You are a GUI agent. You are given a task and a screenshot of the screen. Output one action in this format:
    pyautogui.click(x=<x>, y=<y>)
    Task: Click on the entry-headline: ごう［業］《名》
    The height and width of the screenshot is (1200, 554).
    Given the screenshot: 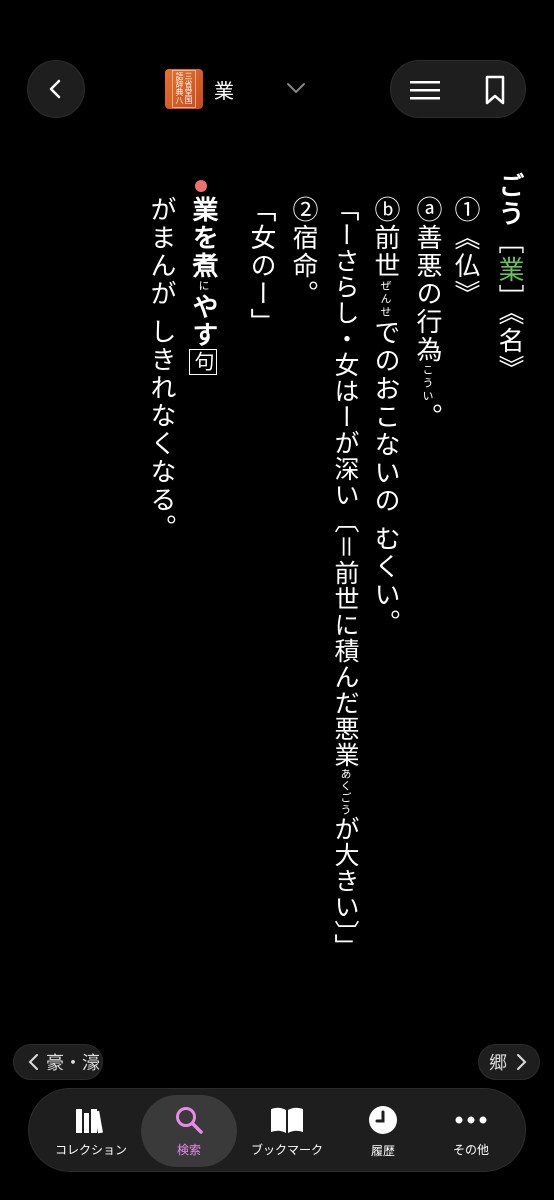 What is the action you would take?
    pyautogui.click(x=509, y=277)
    